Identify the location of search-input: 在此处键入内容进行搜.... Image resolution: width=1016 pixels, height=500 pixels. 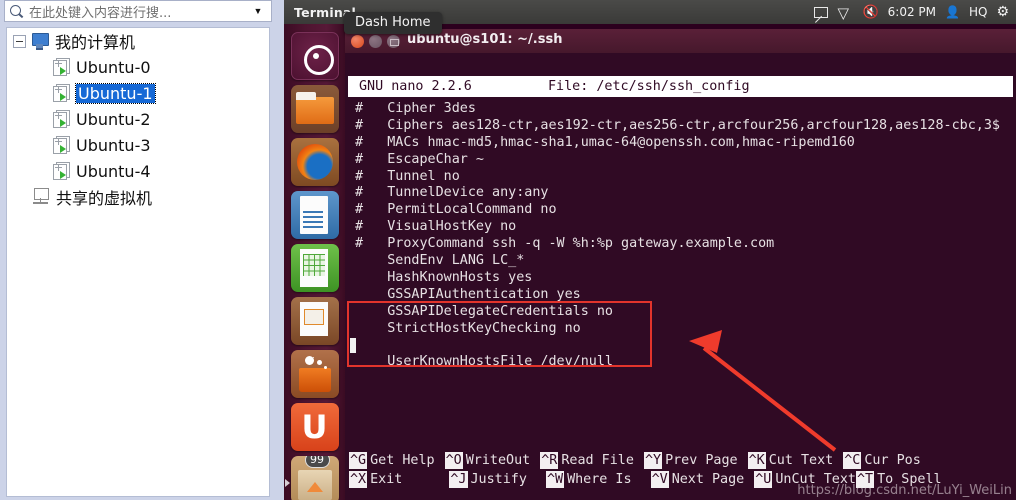
(136, 11).